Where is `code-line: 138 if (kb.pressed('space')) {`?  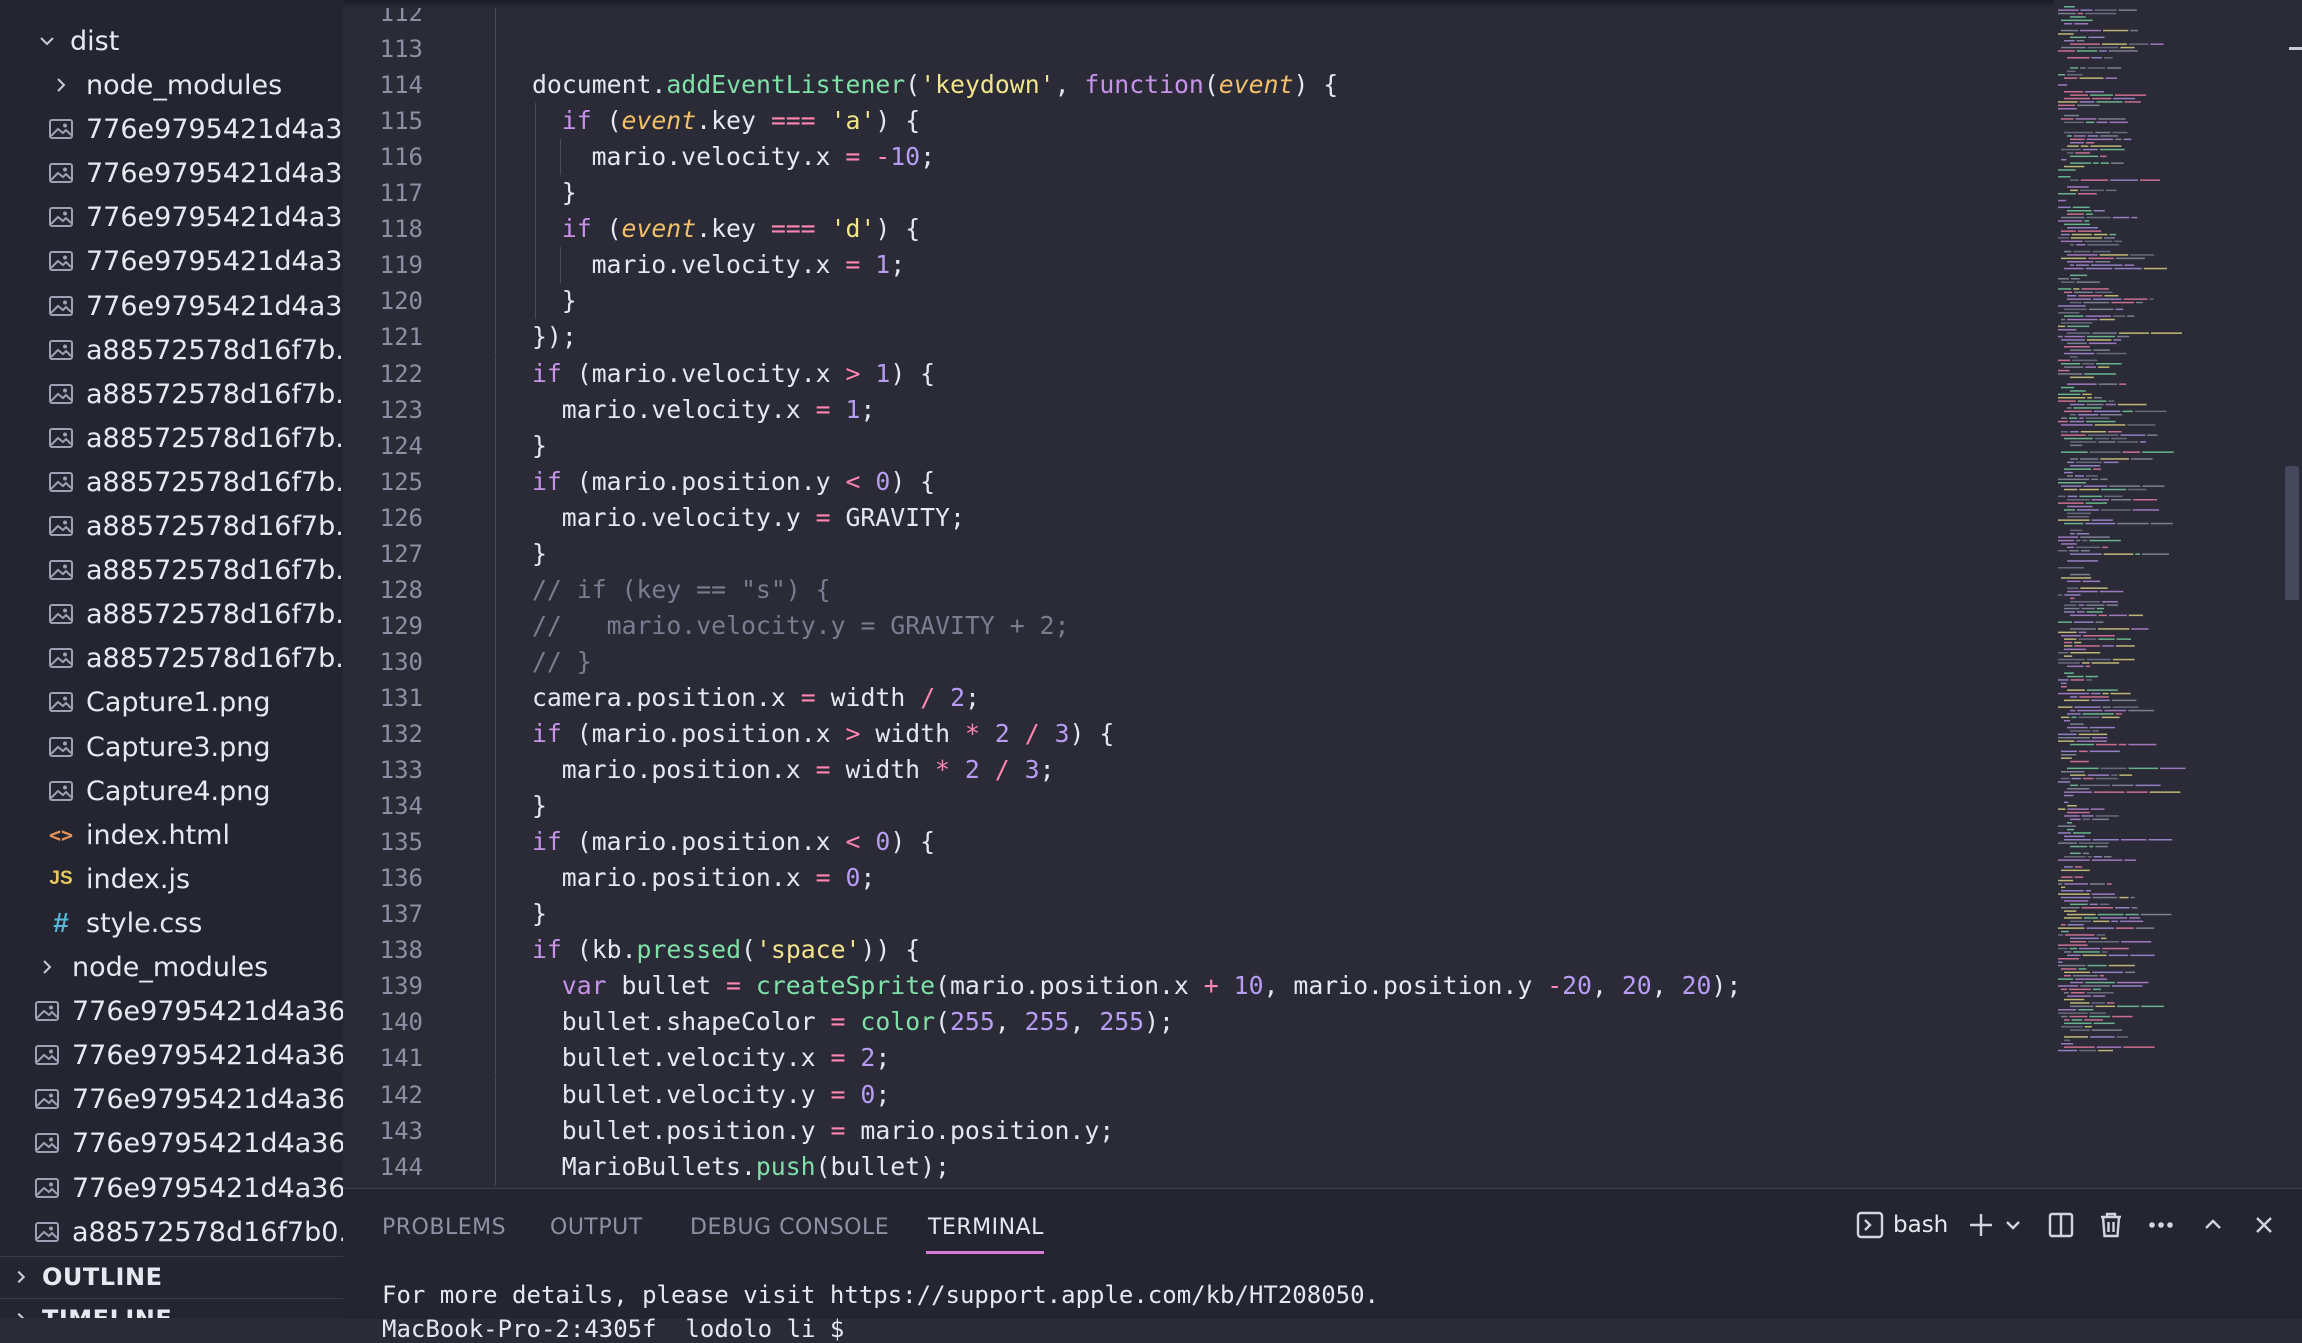
code-line: 138 if (kb.pressed('space')) { is located at coordinates (1198, 950).